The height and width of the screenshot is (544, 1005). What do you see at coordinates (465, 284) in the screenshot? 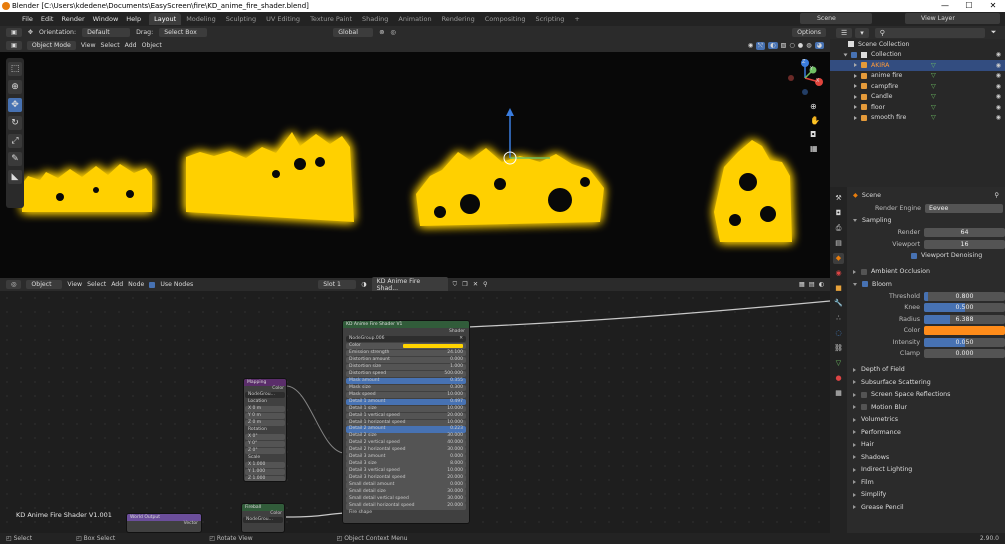
I see `duplicate-material-icon: ❐` at bounding box center [465, 284].